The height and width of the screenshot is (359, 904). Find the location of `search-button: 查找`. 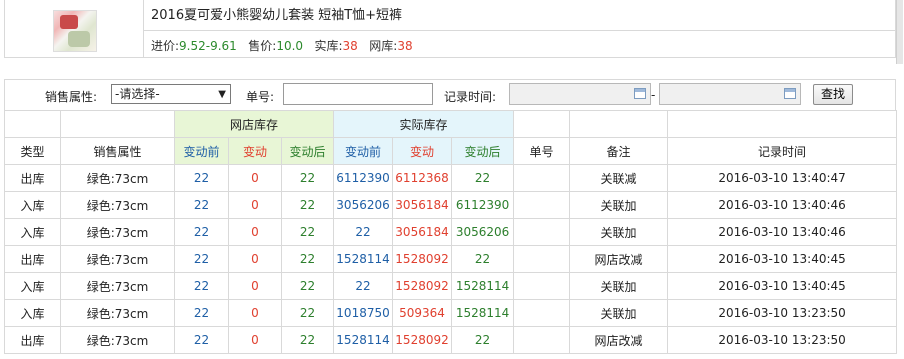

search-button: 查找 is located at coordinates (833, 94).